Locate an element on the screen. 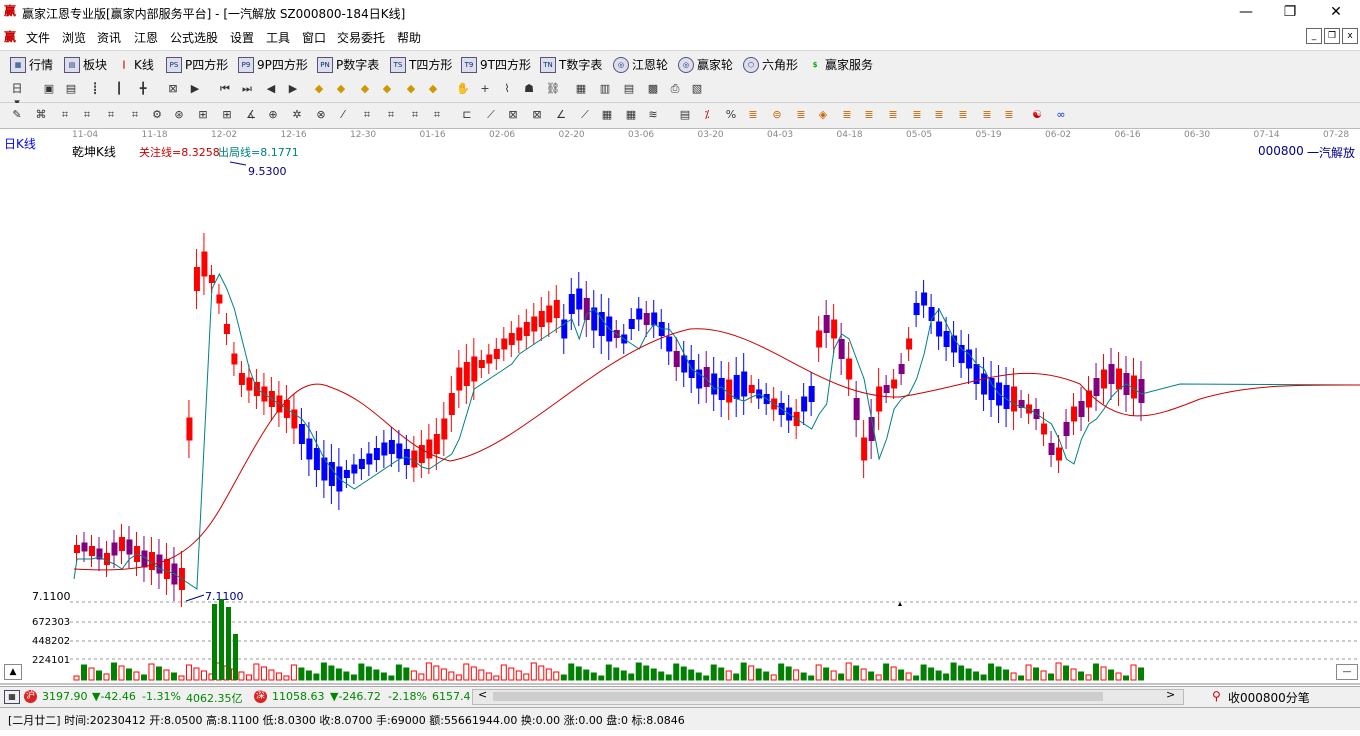 The image size is (1360, 736). save-icon: ▩ is located at coordinates (653, 89).